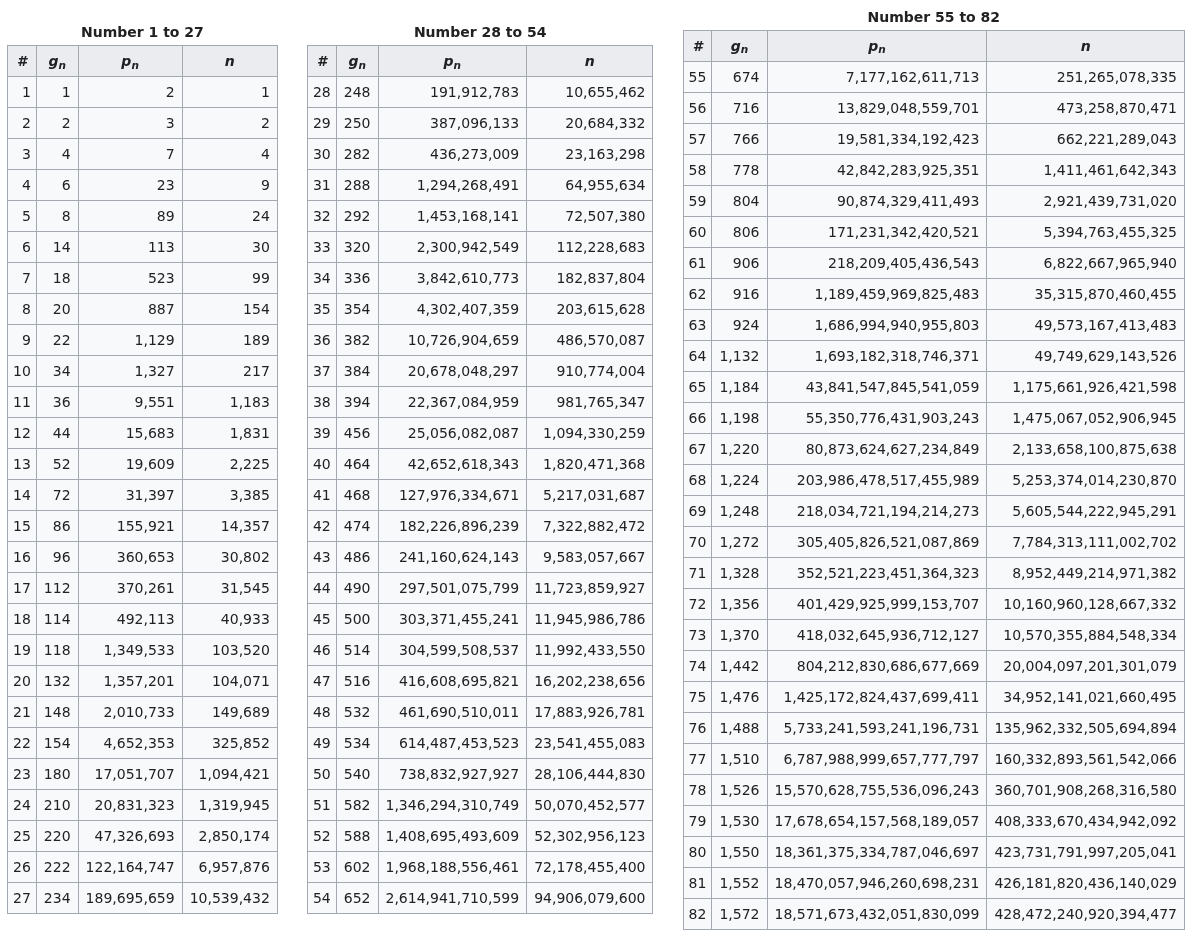 The height and width of the screenshot is (936, 1192). What do you see at coordinates (452, 216) in the screenshot?
I see `table-cell: 1,453,168,141` at bounding box center [452, 216].